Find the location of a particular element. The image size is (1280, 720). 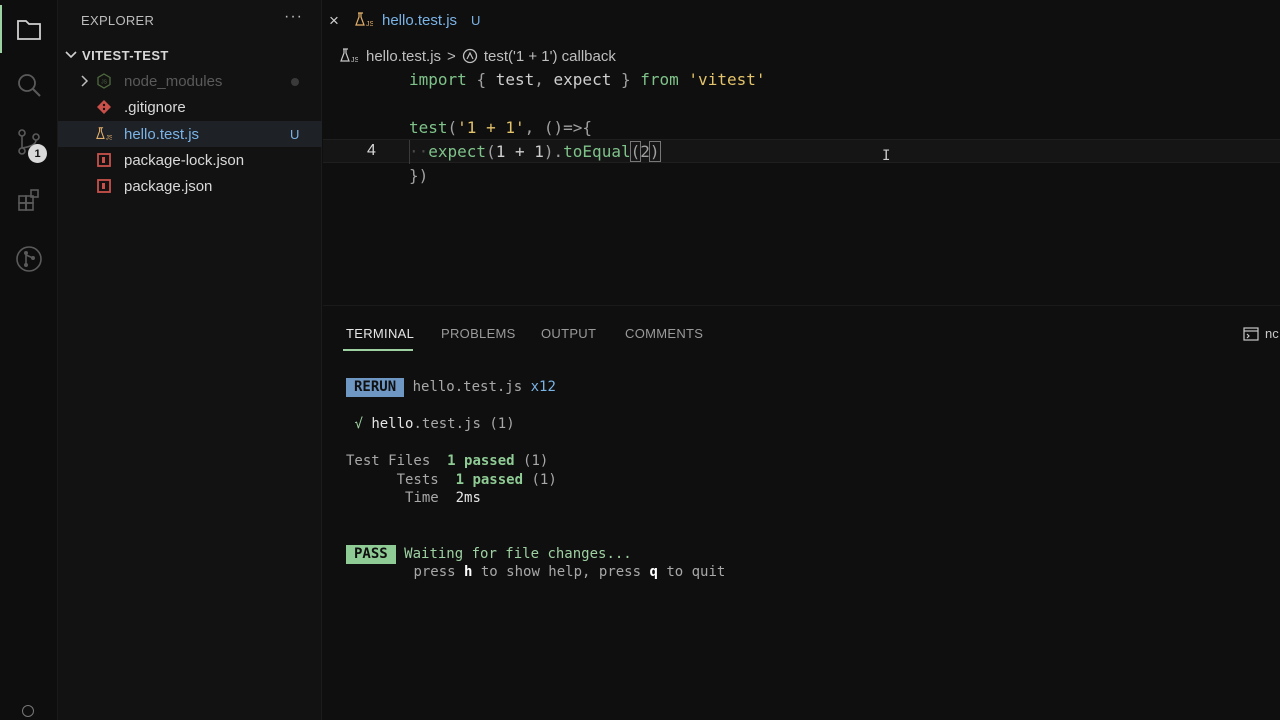

search-activity-button is located at coordinates (29, 85).